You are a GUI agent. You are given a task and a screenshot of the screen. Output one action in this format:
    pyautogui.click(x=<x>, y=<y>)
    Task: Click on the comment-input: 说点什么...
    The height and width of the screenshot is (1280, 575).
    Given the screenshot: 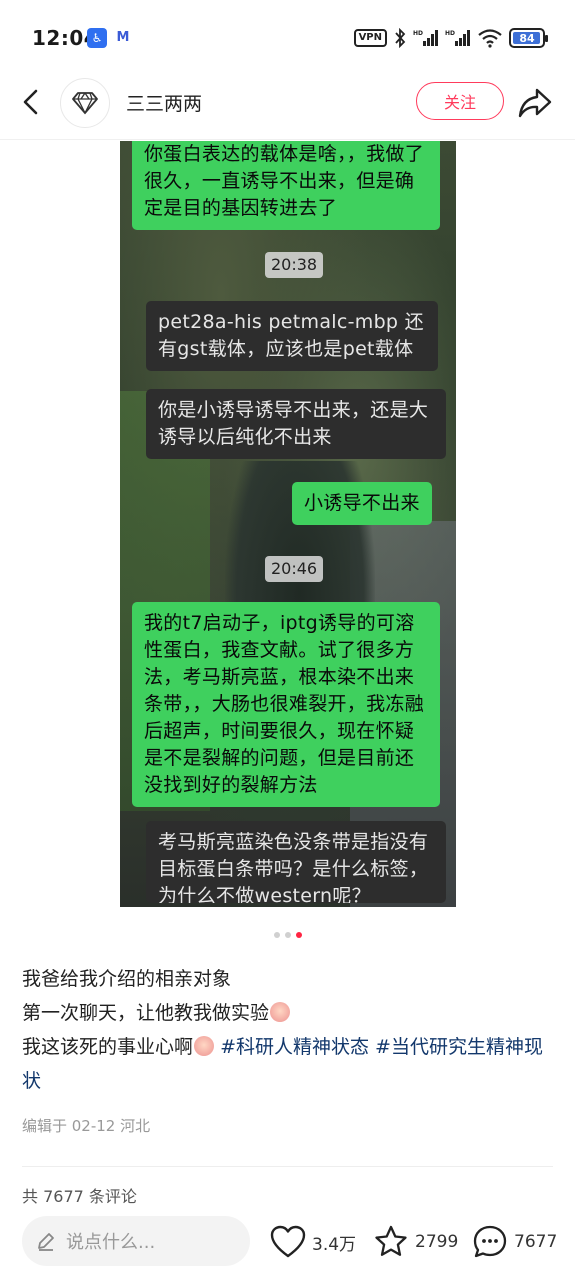 What is the action you would take?
    pyautogui.click(x=136, y=1241)
    